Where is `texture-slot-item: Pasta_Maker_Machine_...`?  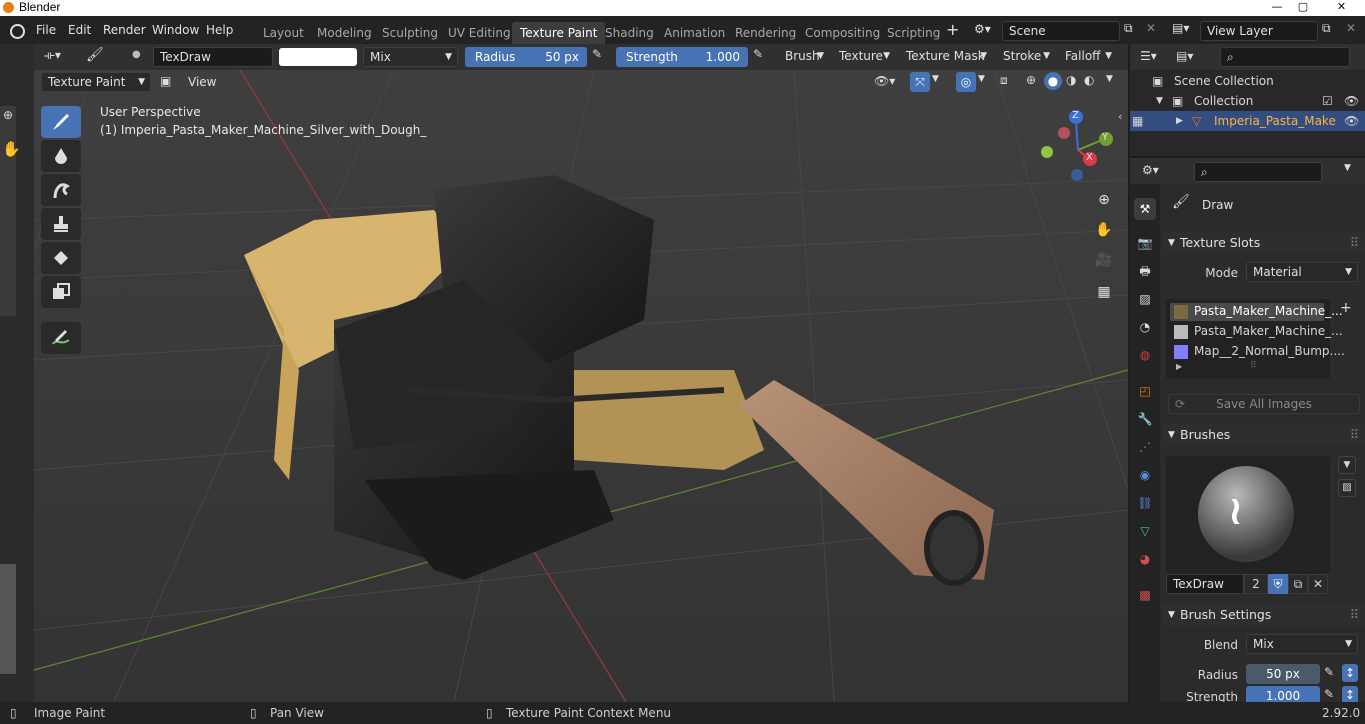
texture-slot-item: Pasta_Maker_Machine_... is located at coordinates (1268, 311).